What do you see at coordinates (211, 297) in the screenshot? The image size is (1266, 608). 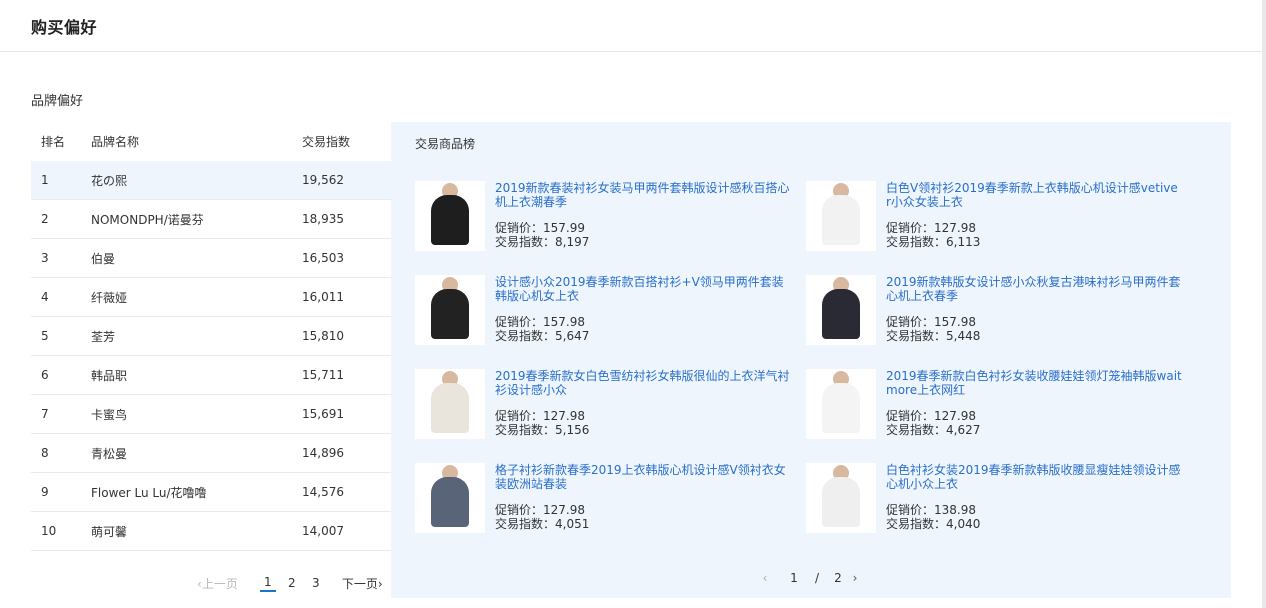 I see `brand-table-row: 4 纤薇娅 16,011` at bounding box center [211, 297].